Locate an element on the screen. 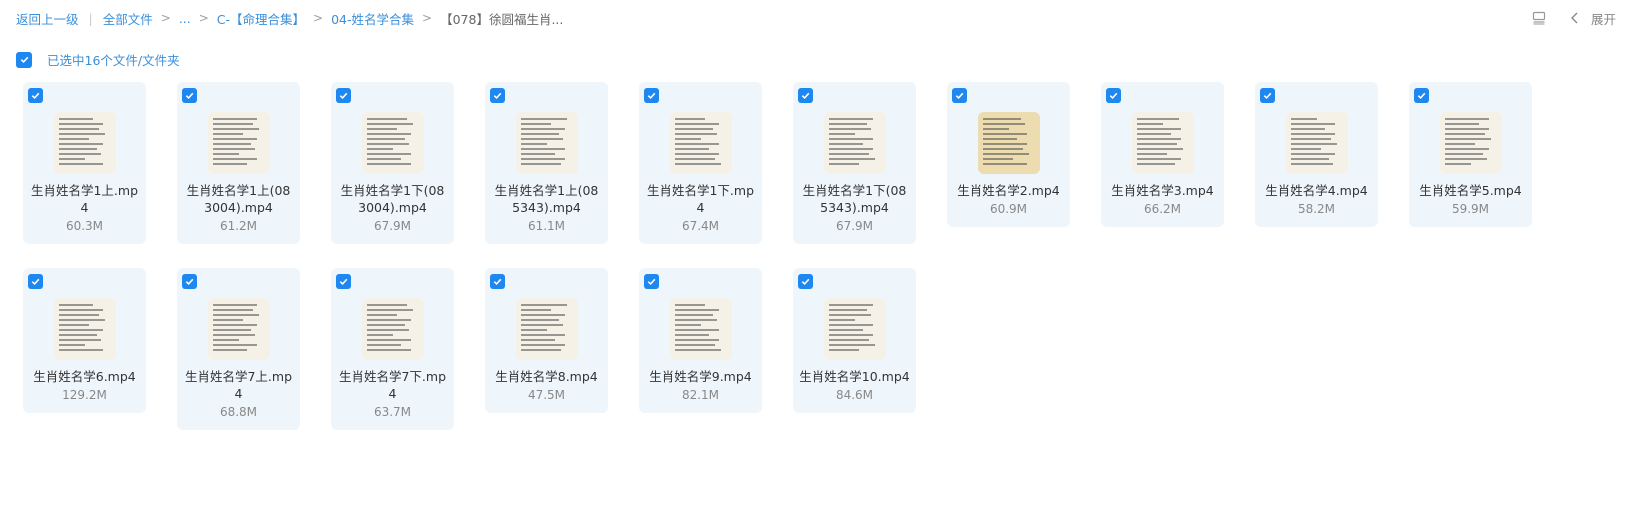 The height and width of the screenshot is (509, 1632). file-name: 生肖姓名学1下(083004).mp4 is located at coordinates (392, 199).